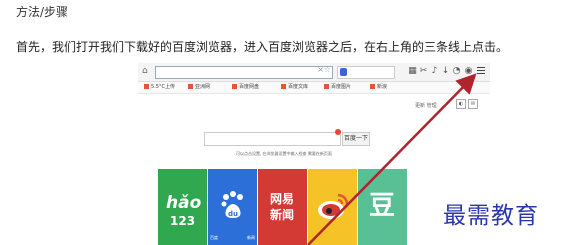 This screenshot has width=564, height=245. Describe the element at coordinates (183, 221) in the screenshot. I see `tile-hao123-number: 123` at that location.